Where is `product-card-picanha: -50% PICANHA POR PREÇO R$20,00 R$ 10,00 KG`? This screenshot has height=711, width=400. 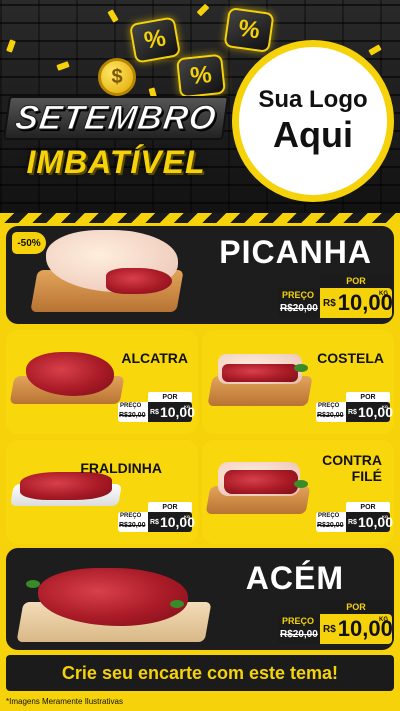
product-card-picanha: -50% PICANHA POR PREÇO R$20,00 R$ 10,00 KG is located at coordinates (200, 275).